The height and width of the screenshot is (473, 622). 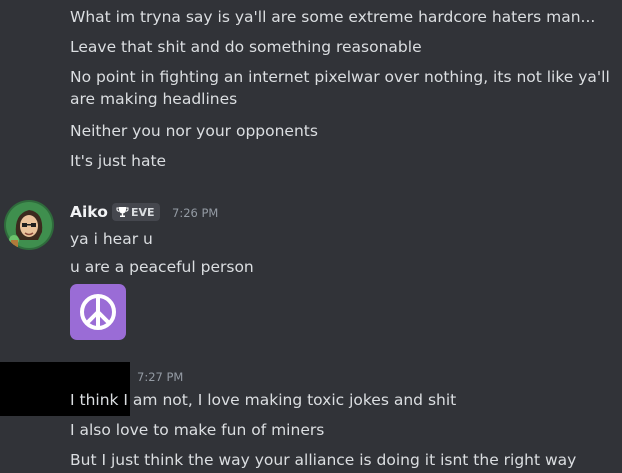 I want to click on message-line: I also love to make fun of miners, so click(x=197, y=430).